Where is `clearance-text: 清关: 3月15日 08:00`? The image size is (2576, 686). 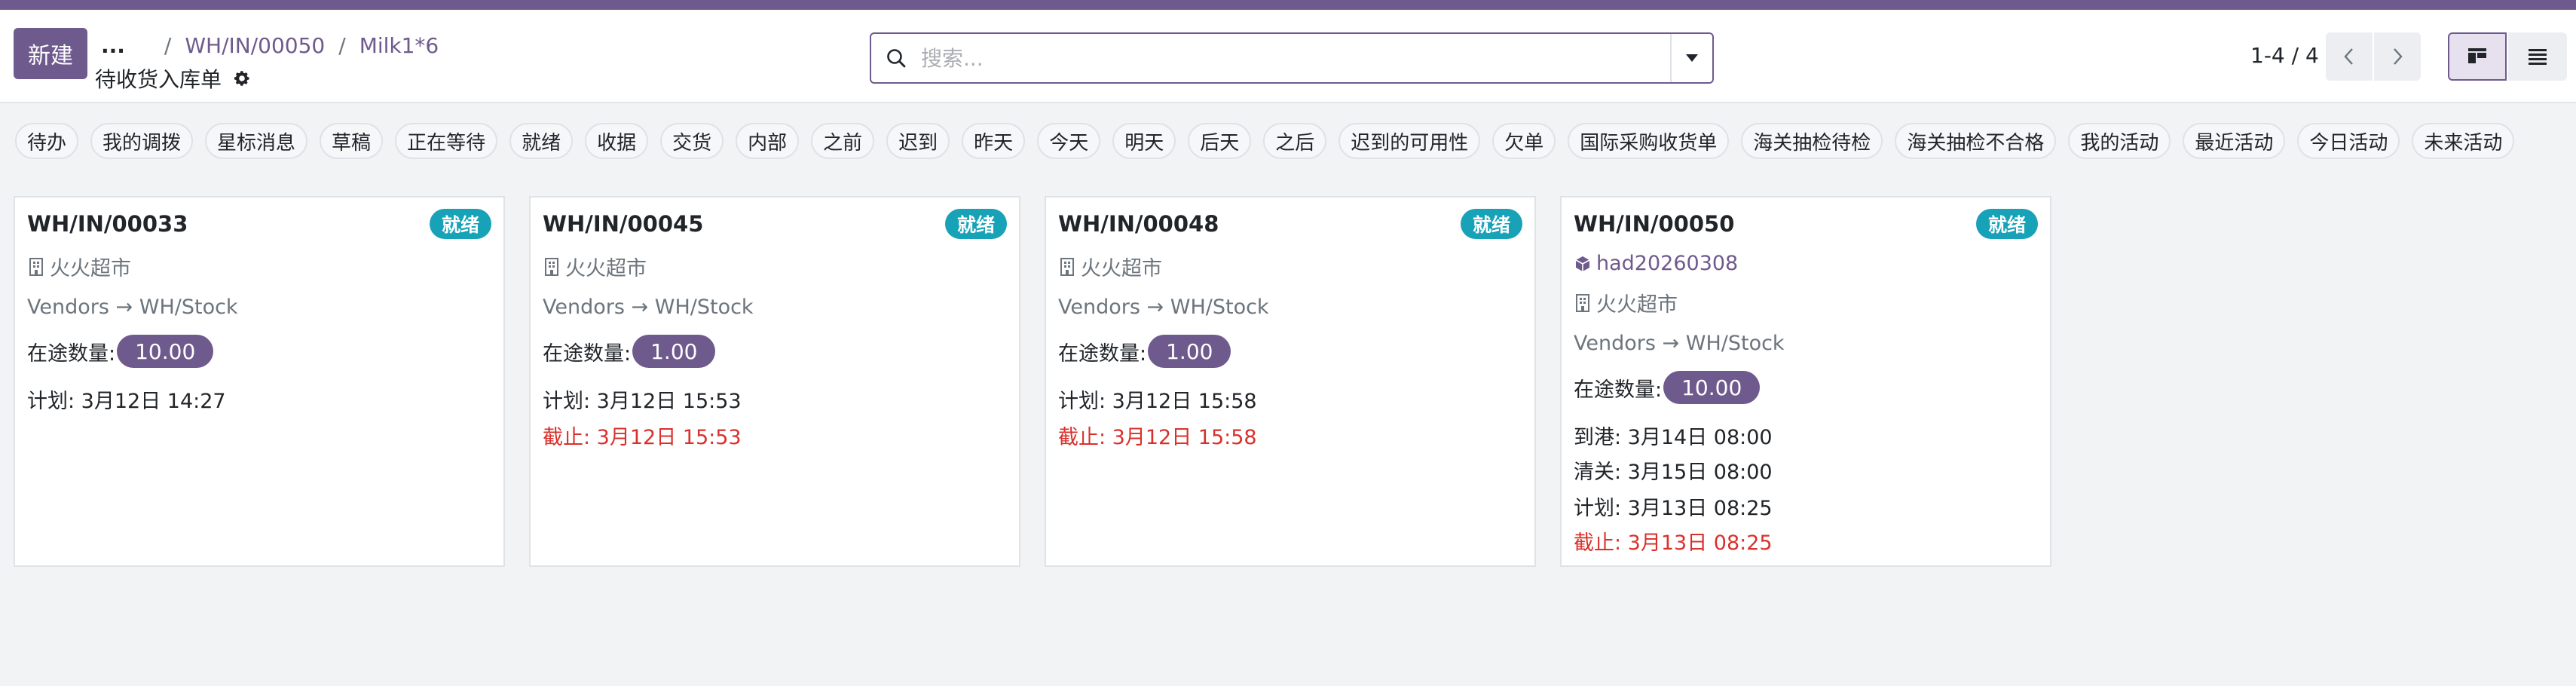 clearance-text: 清关: 3月15日 08:00 is located at coordinates (1674, 472).